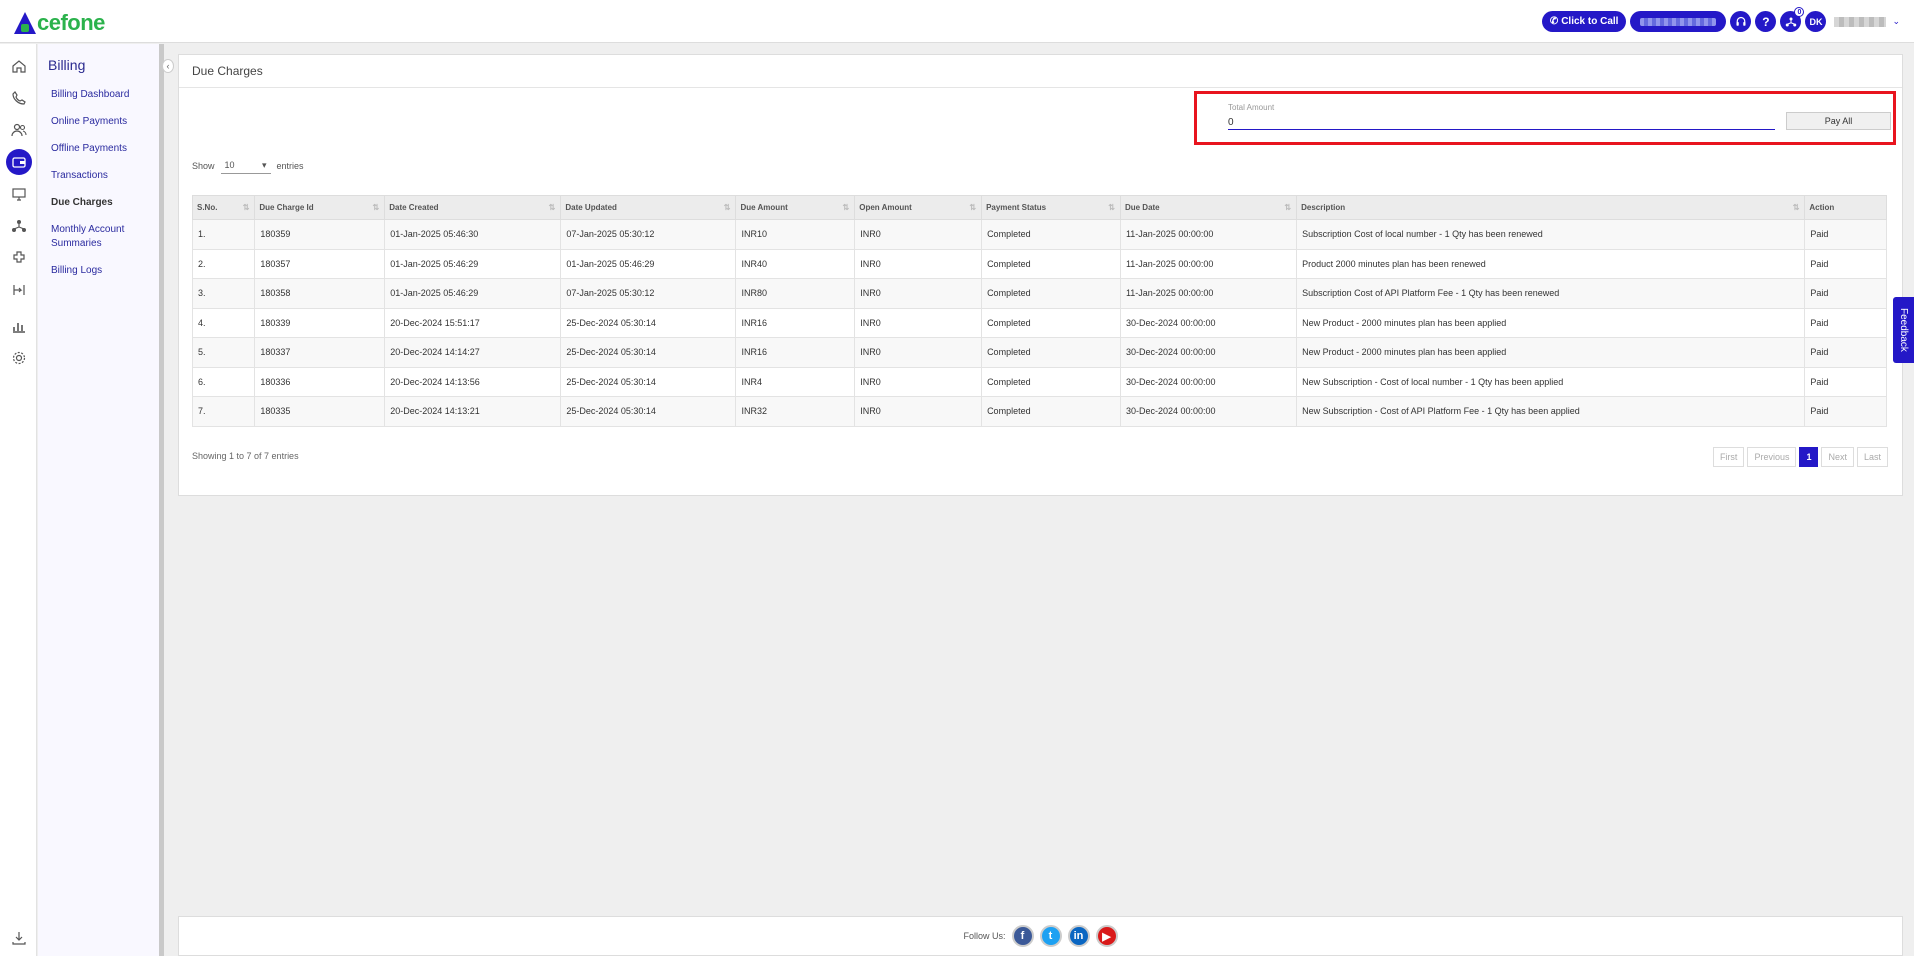 This screenshot has width=1914, height=956. Describe the element at coordinates (473, 207) in the screenshot. I see `col-date-created: Date Created ⇅` at that location.